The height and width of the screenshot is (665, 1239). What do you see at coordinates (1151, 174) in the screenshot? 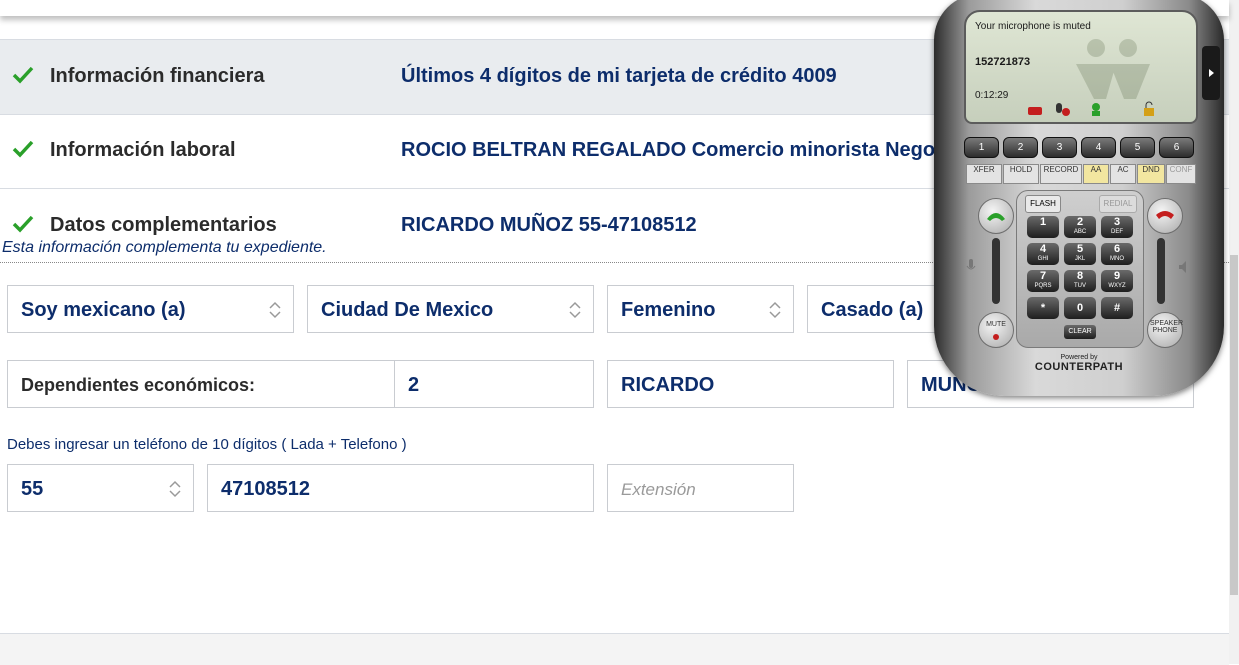
I see `dnd-button: DND` at bounding box center [1151, 174].